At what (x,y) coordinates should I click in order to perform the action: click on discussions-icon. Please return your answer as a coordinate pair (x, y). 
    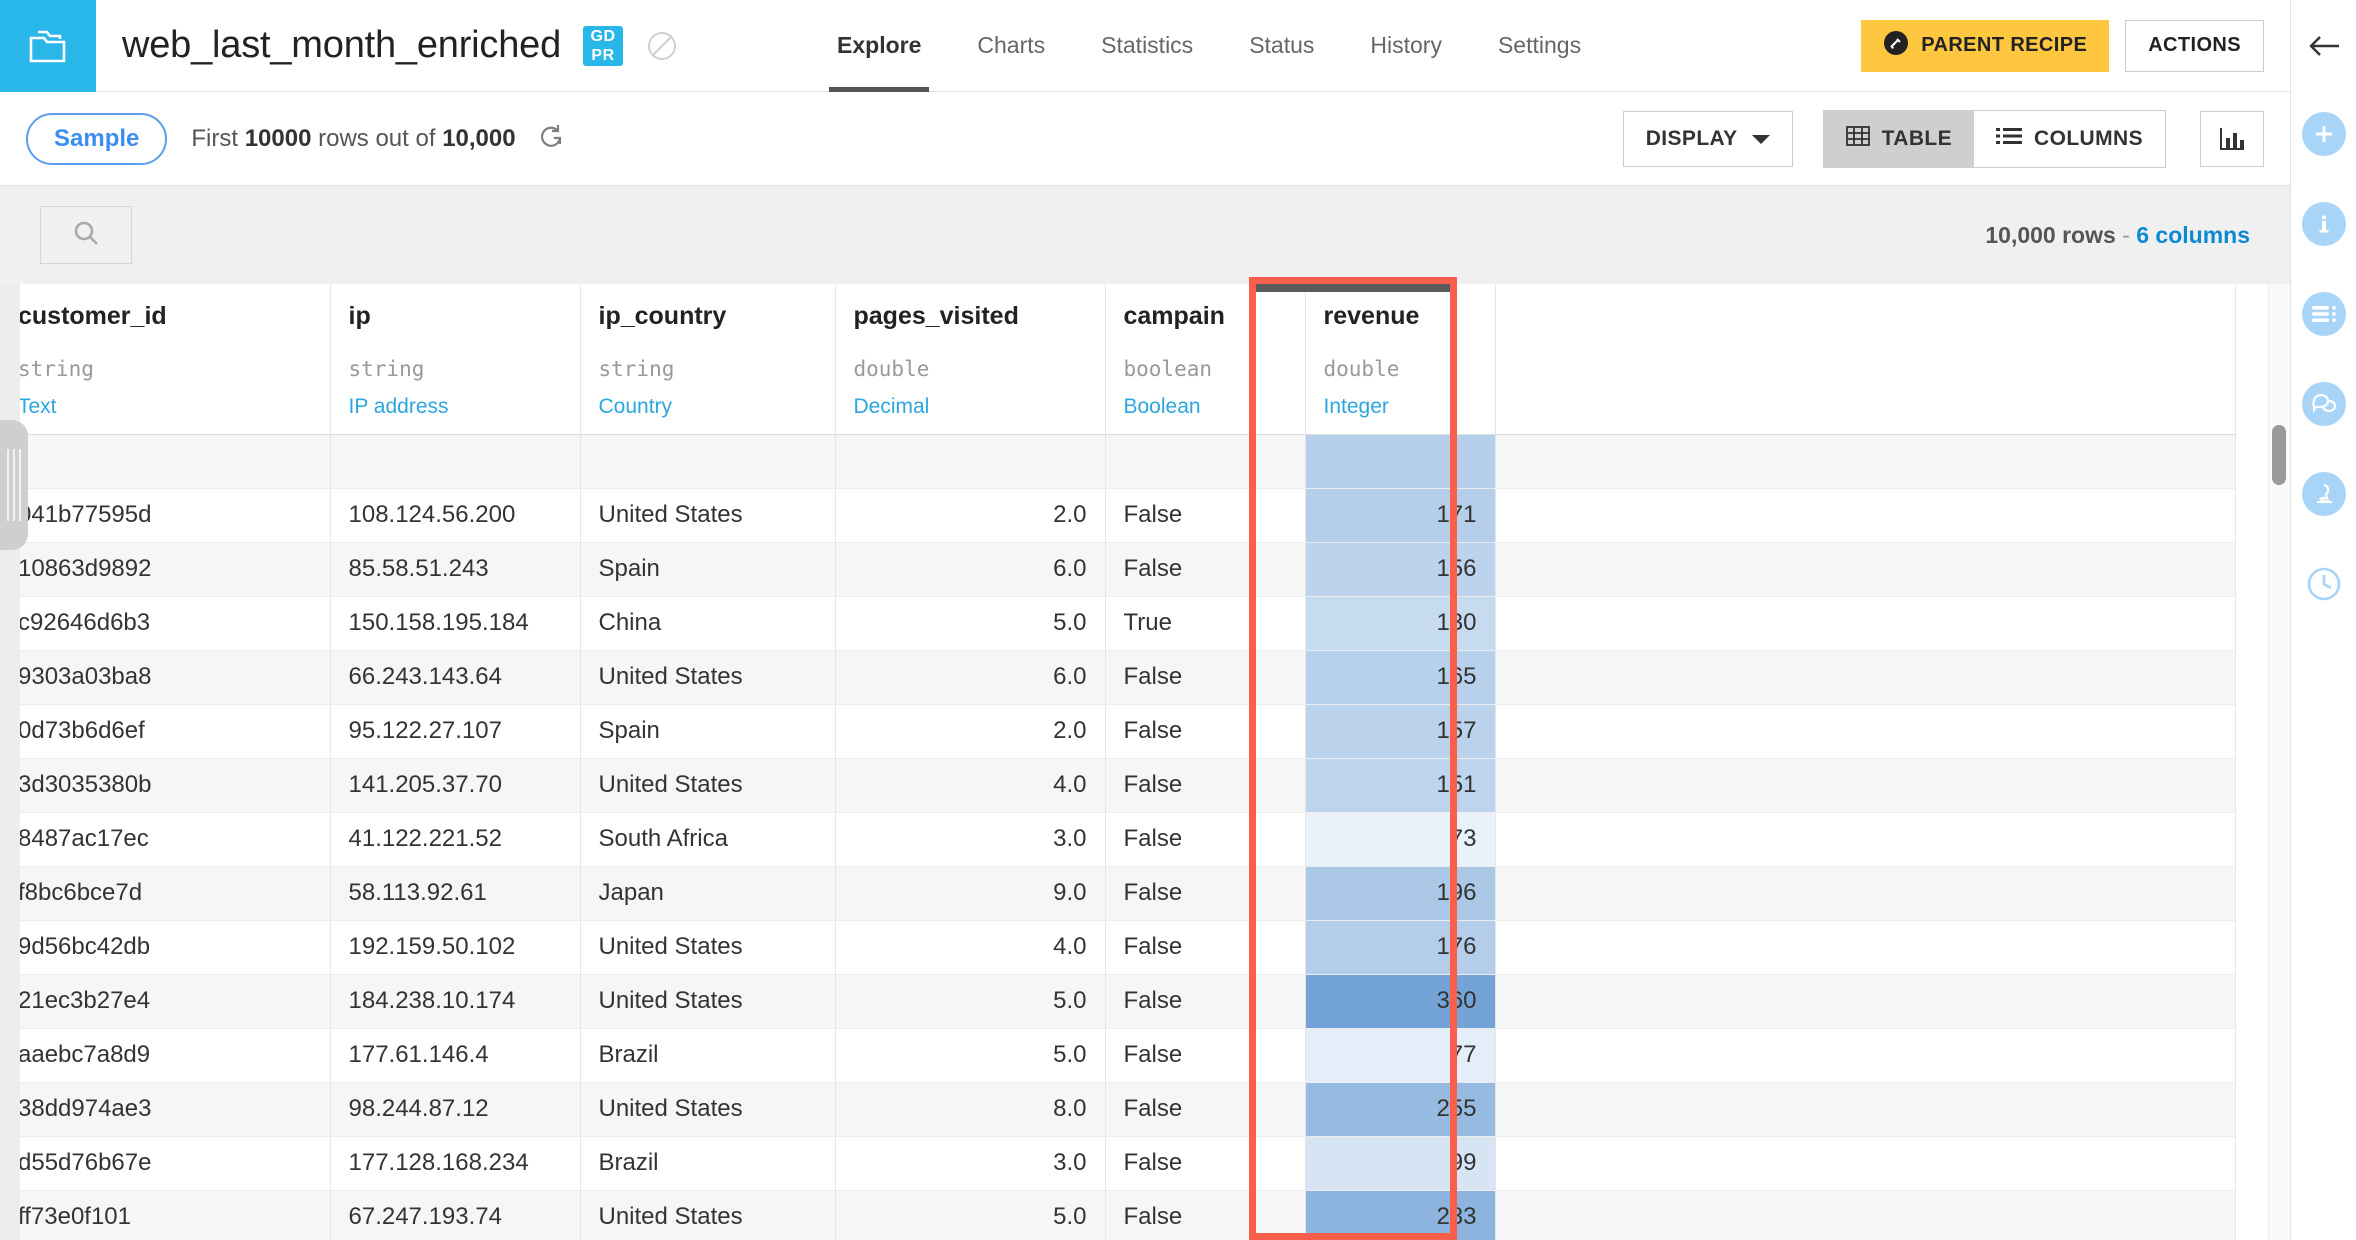
    Looking at the image, I should click on (2324, 404).